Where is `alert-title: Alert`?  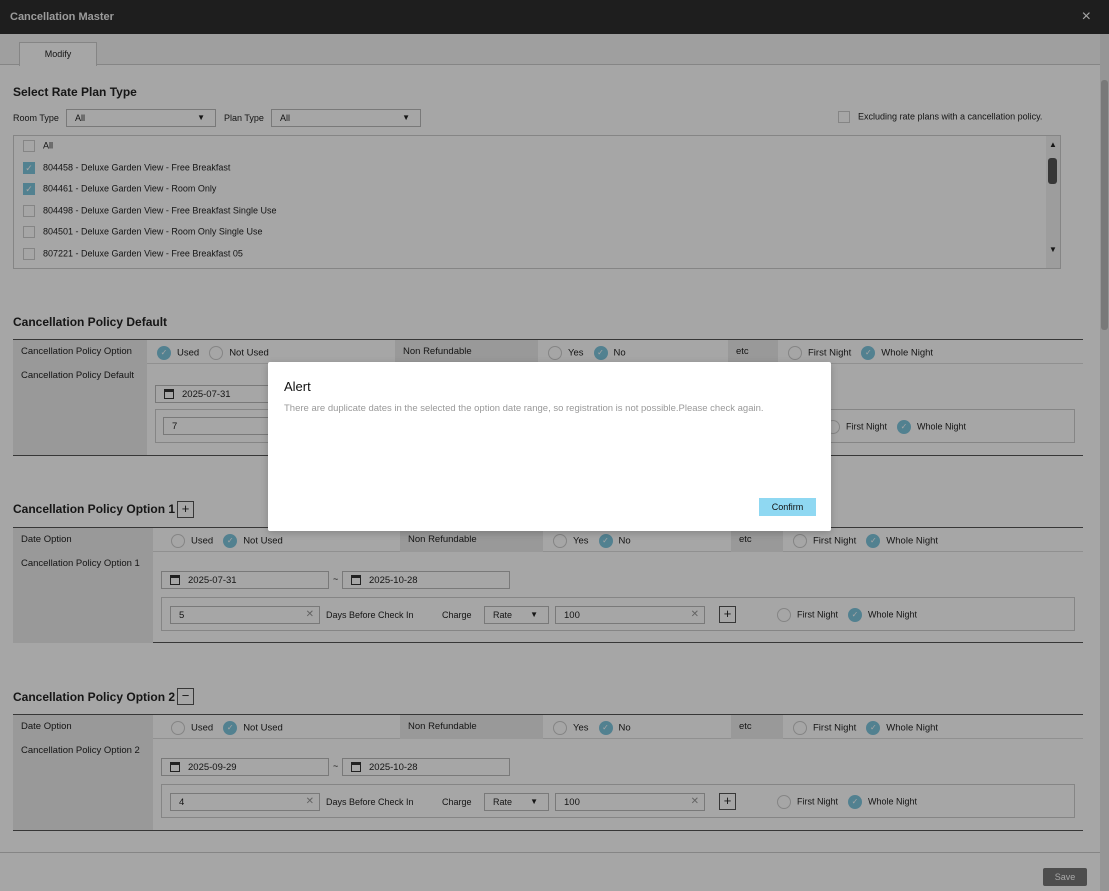
alert-title: Alert is located at coordinates (297, 386).